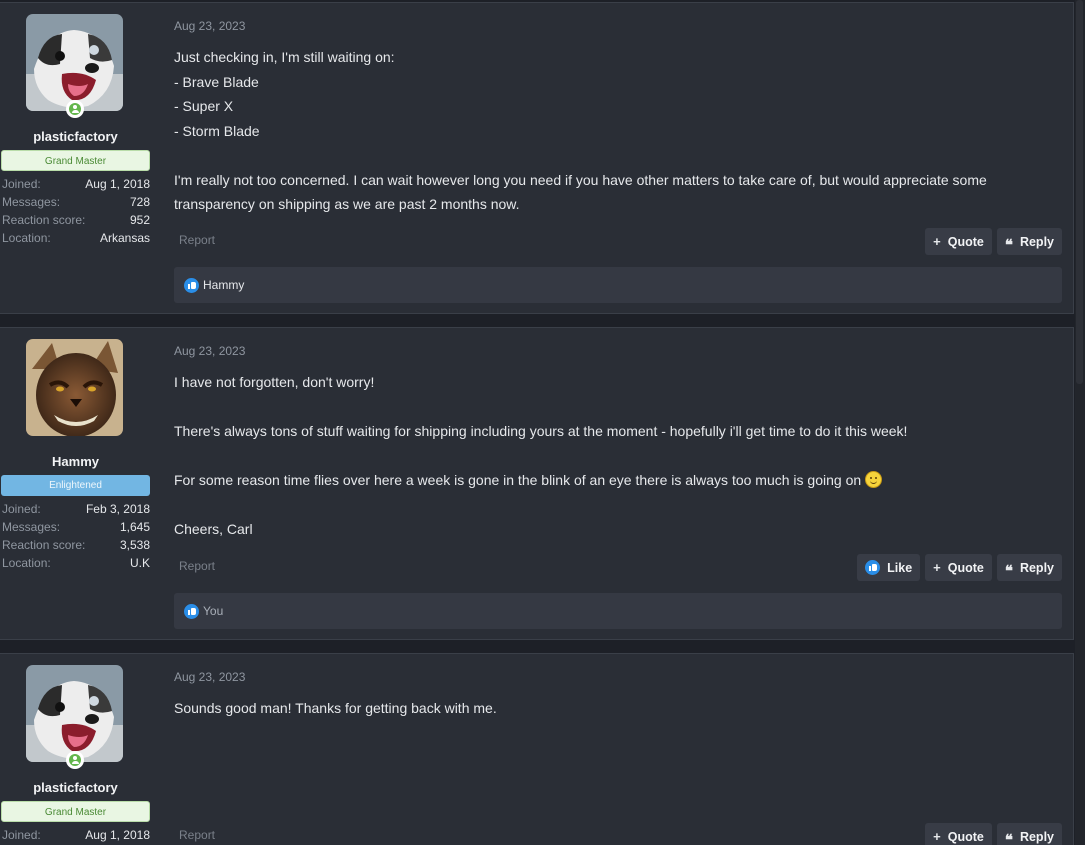 This screenshot has width=1085, height=845. What do you see at coordinates (134, 527) in the screenshot?
I see `stat-value: 1,645` at bounding box center [134, 527].